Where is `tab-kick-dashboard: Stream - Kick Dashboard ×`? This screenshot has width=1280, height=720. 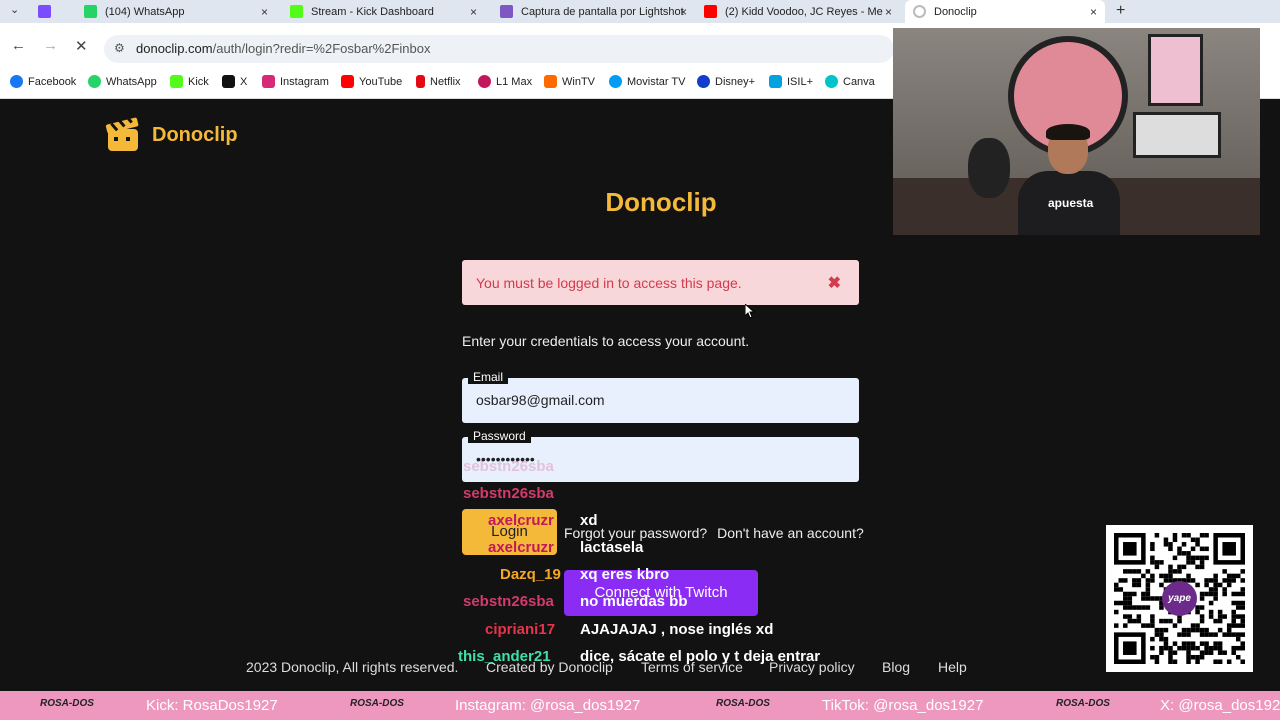
tab-kick-dashboard: Stream - Kick Dashboard × is located at coordinates (383, 11).